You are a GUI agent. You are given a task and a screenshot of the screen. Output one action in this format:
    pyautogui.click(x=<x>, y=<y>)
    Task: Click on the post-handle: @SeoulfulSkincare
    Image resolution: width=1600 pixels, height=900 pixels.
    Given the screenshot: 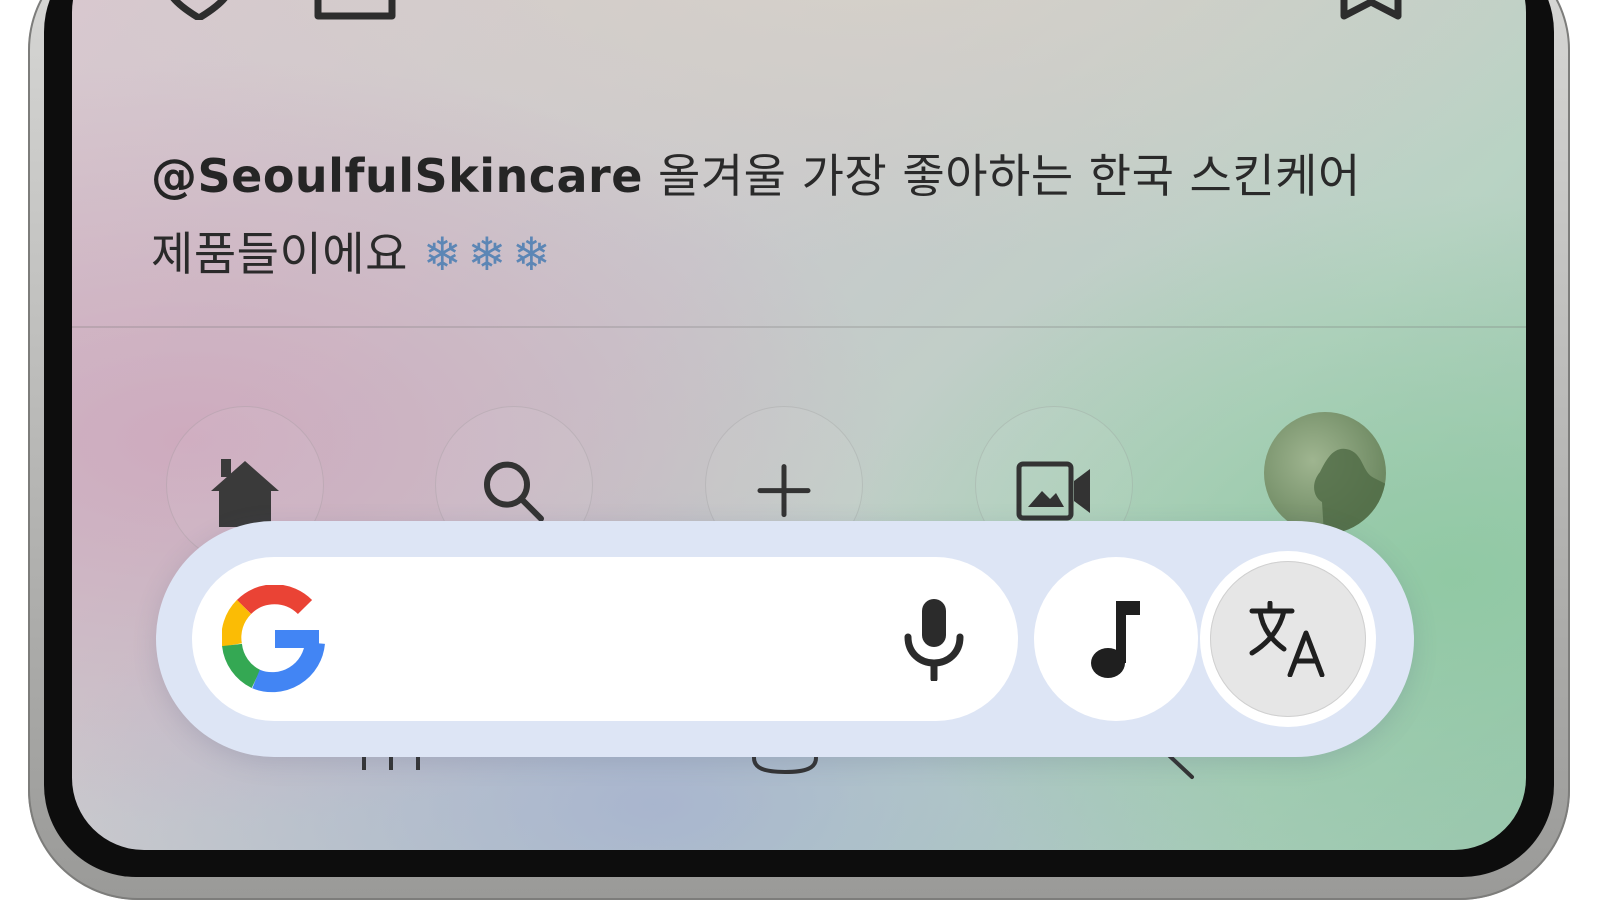 What is the action you would take?
    pyautogui.click(x=397, y=176)
    